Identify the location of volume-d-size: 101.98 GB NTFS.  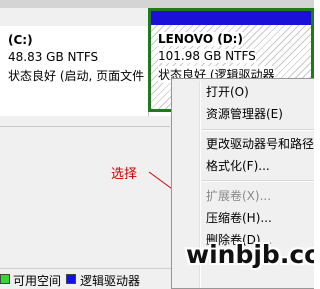
(207, 56).